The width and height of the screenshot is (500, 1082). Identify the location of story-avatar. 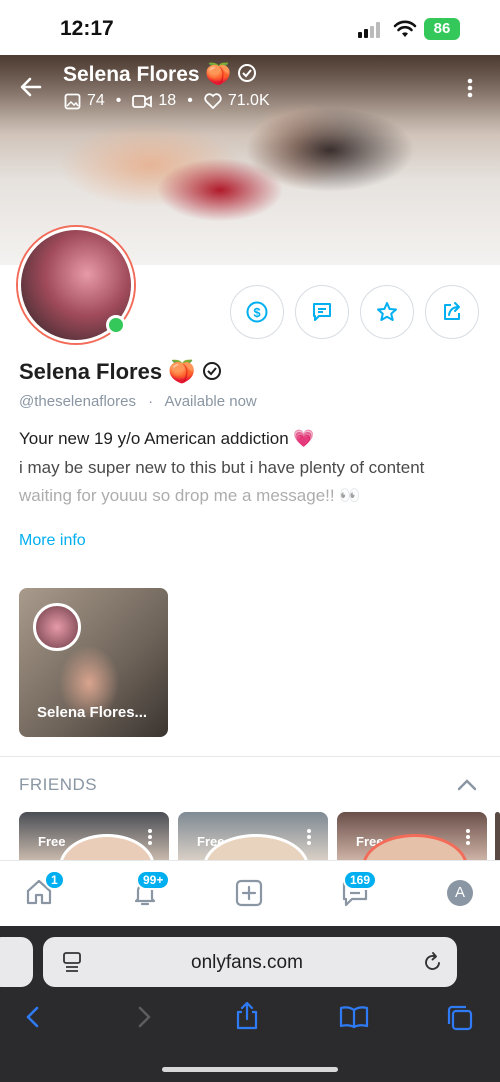
(57, 627).